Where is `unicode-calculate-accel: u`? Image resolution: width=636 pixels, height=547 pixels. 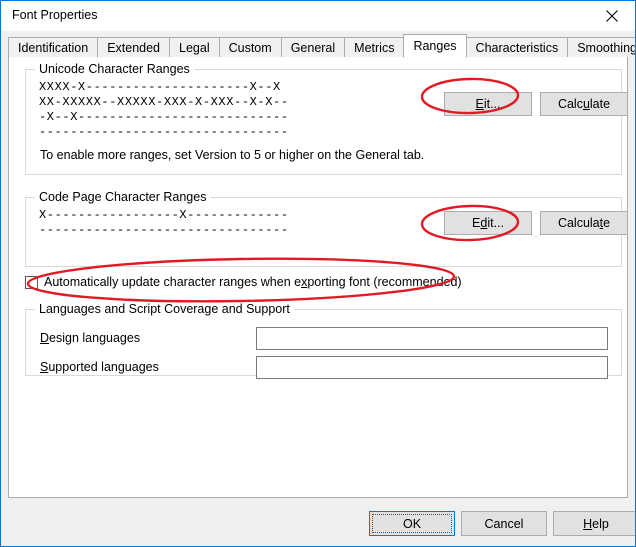
unicode-calculate-accel: u is located at coordinates (586, 104).